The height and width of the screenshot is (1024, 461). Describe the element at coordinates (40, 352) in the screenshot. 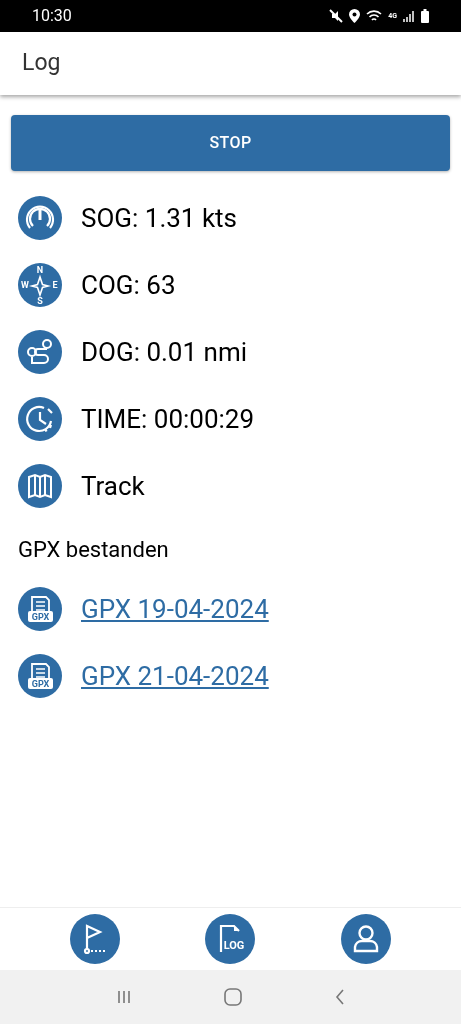

I see `route-icon` at that location.